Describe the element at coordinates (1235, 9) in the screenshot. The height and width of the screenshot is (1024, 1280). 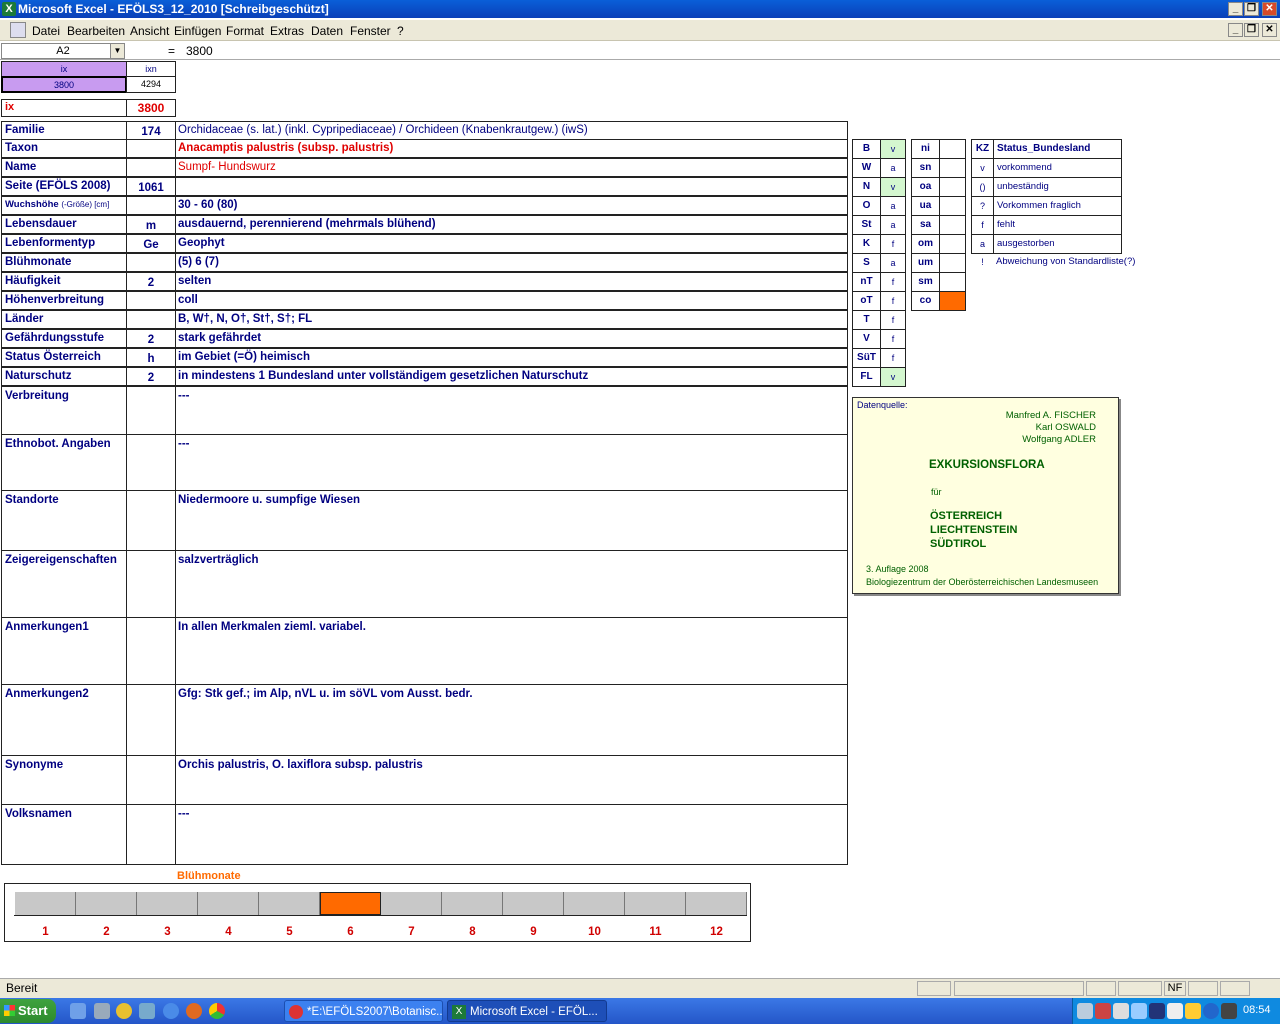
I see `minimize-button: _` at that location.